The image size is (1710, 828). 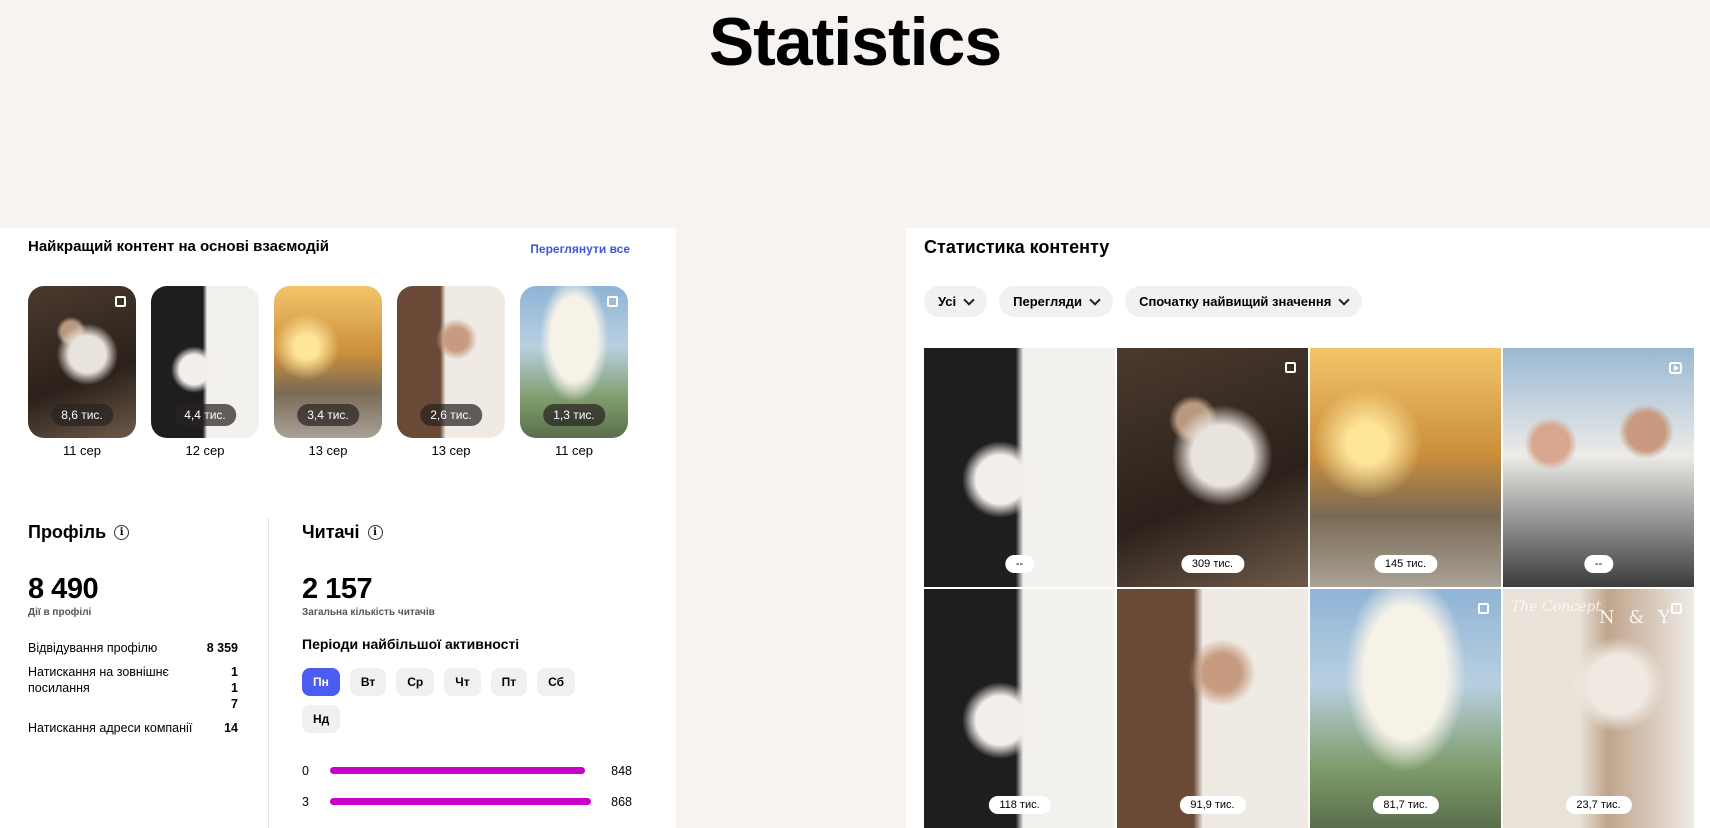 I want to click on filter-type-dropdown: Усі, so click(x=956, y=301).